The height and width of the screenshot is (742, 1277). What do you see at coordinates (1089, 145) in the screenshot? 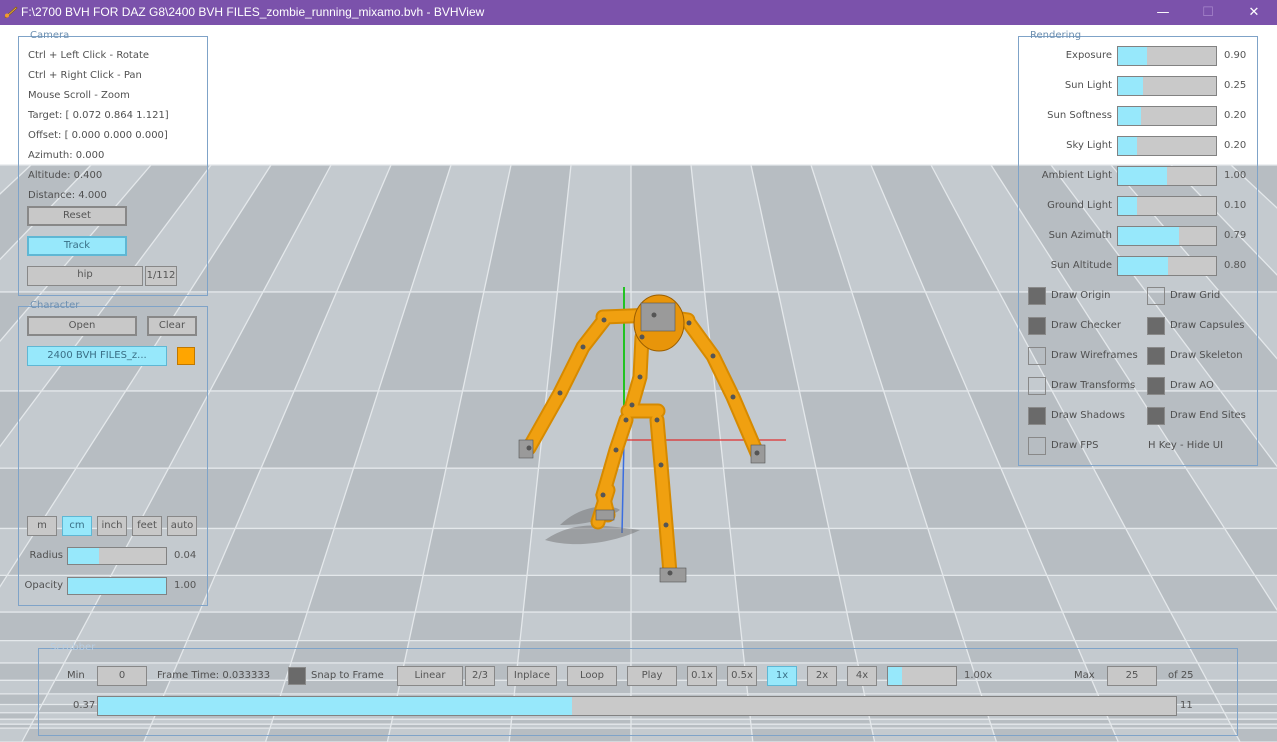
I see `sky-light-label: Sky Light` at bounding box center [1089, 145].